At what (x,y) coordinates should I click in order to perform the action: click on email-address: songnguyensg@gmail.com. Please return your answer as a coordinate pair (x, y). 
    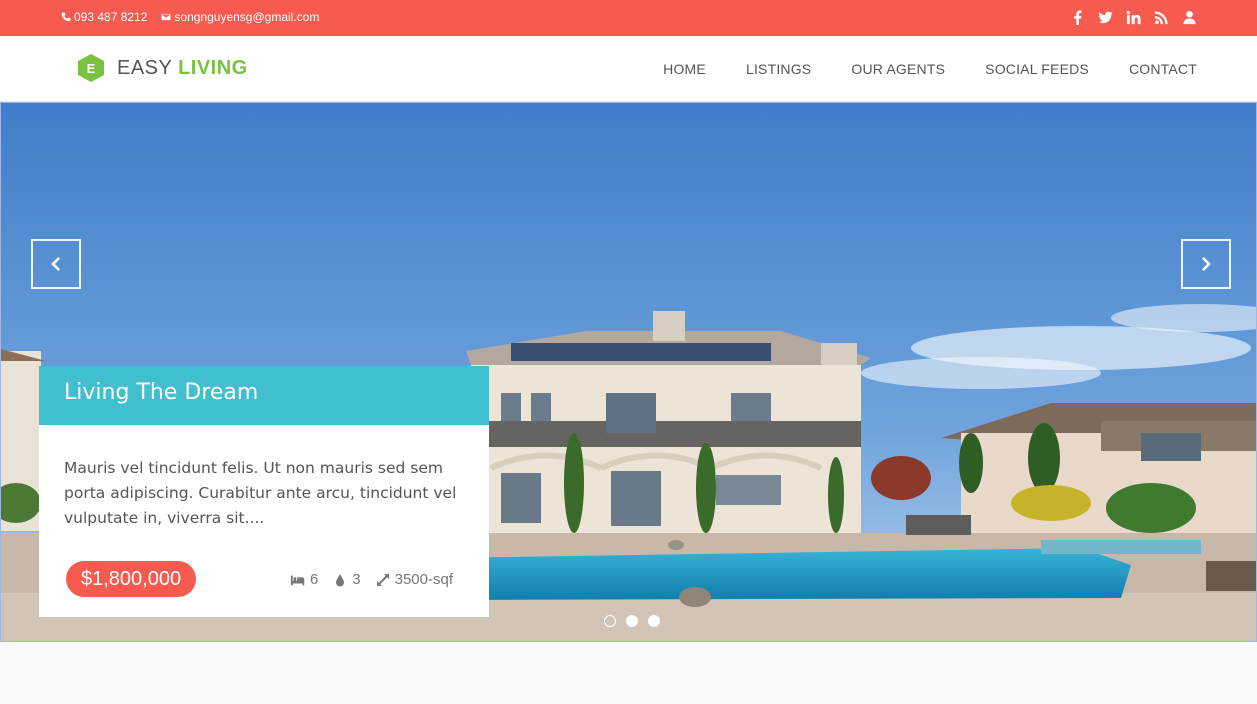
    Looking at the image, I should click on (247, 17).